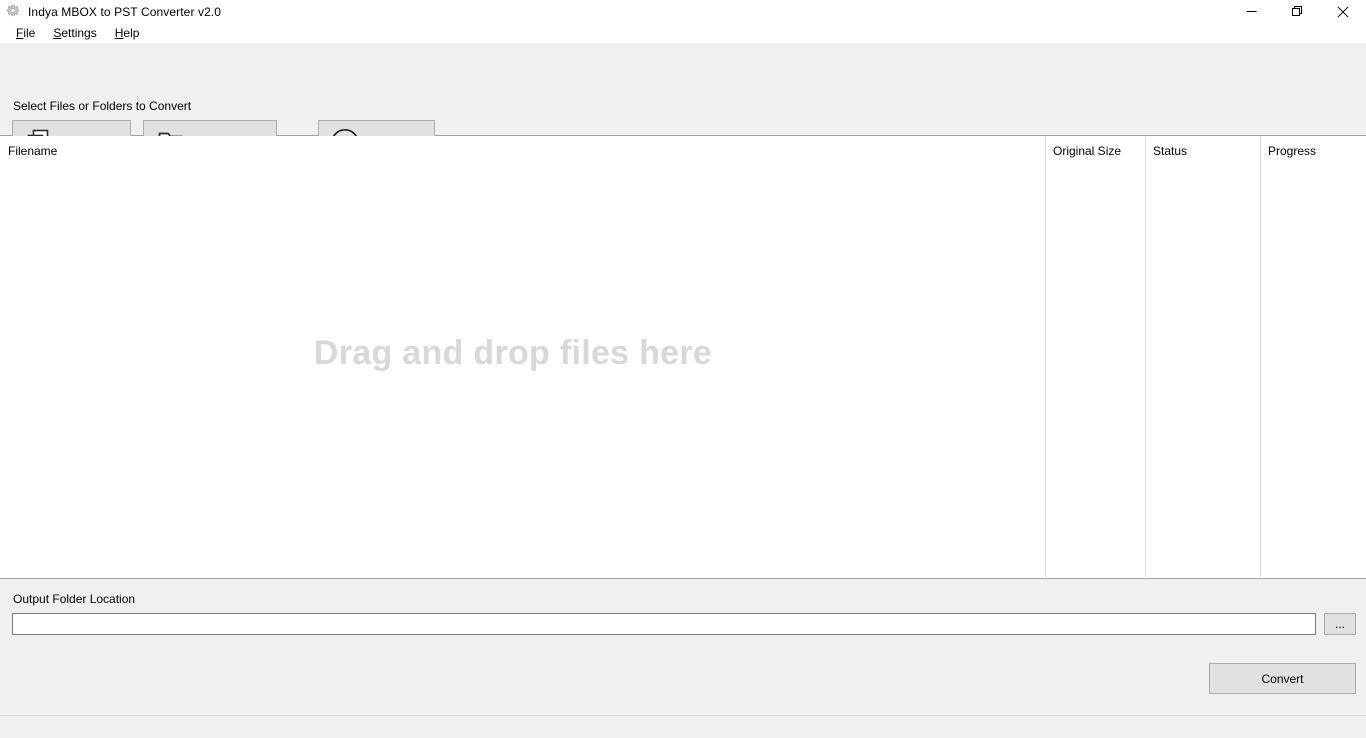 This screenshot has width=1366, height=738. Describe the element at coordinates (13, 10) in the screenshot. I see `gear-icon` at that location.